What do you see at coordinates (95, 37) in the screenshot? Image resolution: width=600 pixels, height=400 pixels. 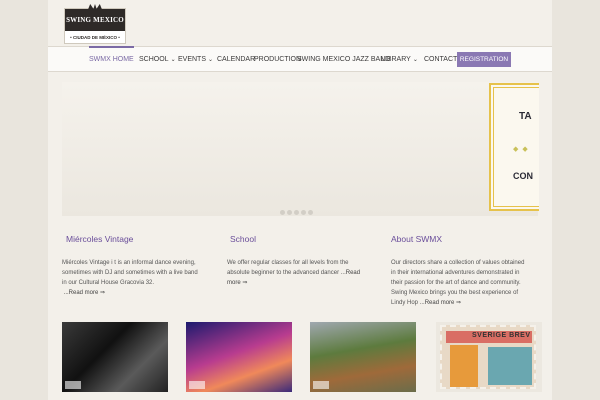 I see `logo-subtitle: • CIUDAD DE MÉXICO •` at bounding box center [95, 37].